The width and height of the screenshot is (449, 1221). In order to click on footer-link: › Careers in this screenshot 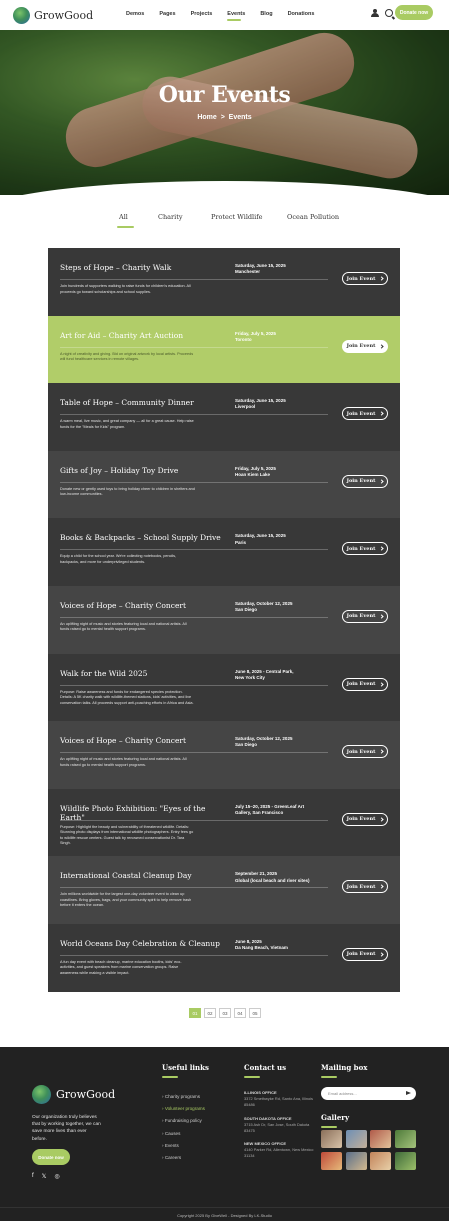, I will do `click(183, 1158)`.